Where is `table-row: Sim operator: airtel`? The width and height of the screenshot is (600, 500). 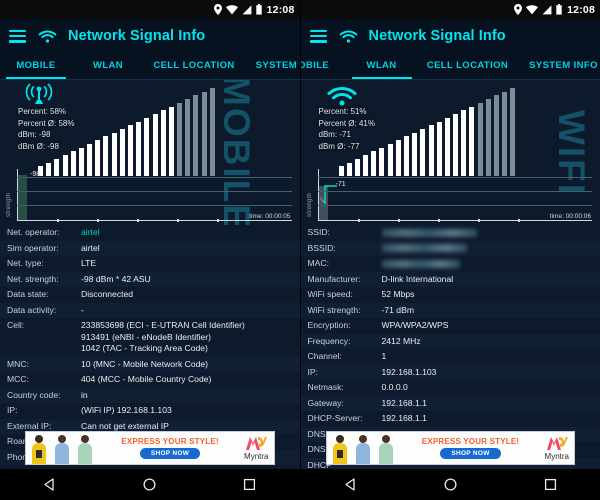 table-row: Sim operator: airtel is located at coordinates (150, 248).